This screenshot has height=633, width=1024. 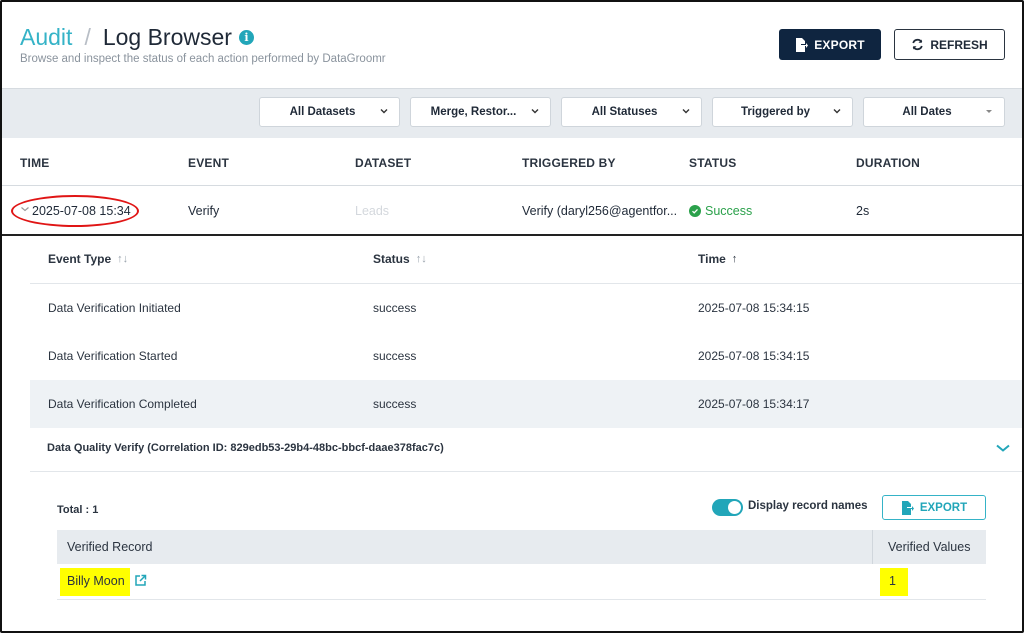 I want to click on page-title: Log Browser, so click(x=167, y=37).